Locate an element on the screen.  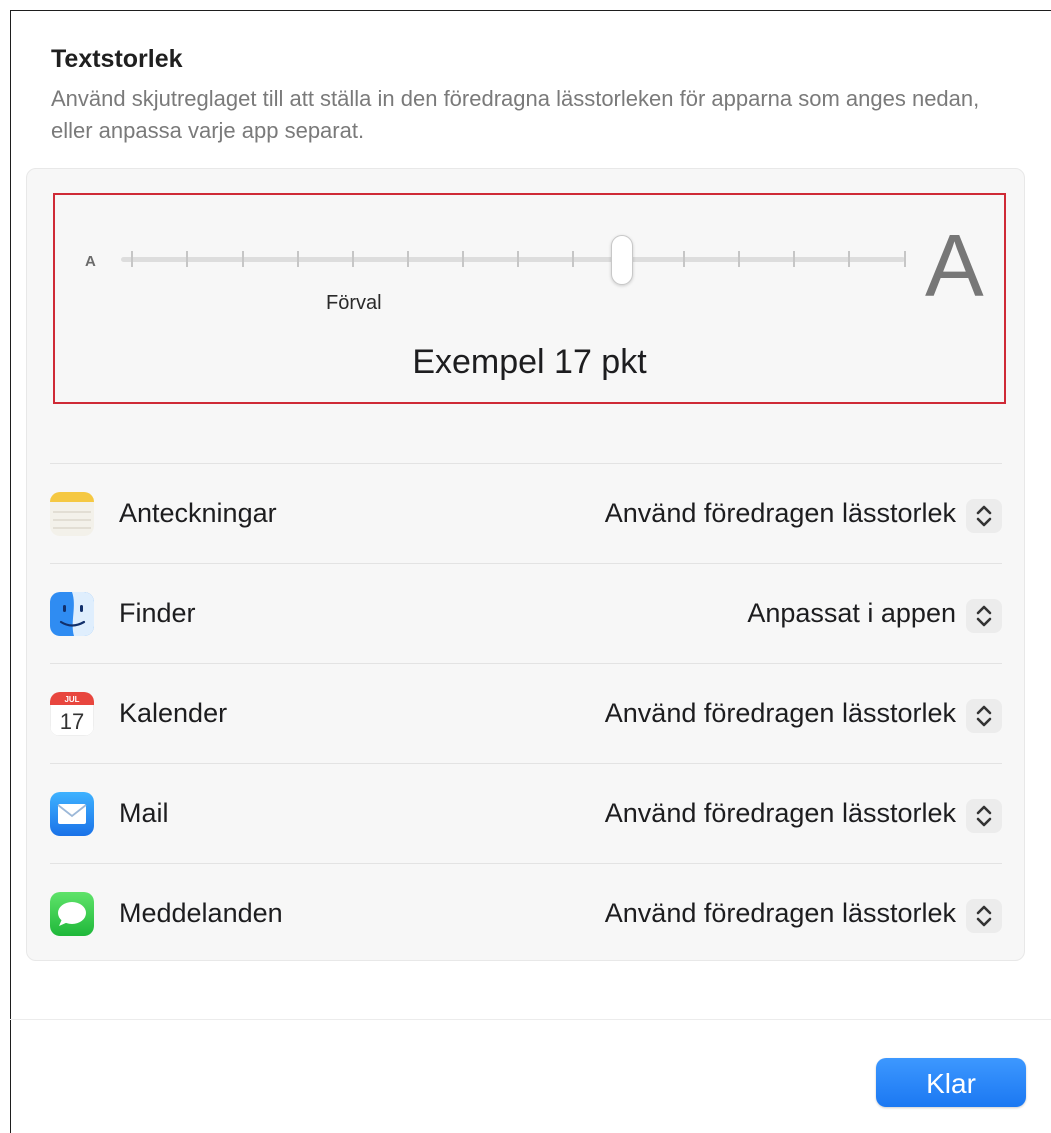
footer-divider is located at coordinates (530, 1019).